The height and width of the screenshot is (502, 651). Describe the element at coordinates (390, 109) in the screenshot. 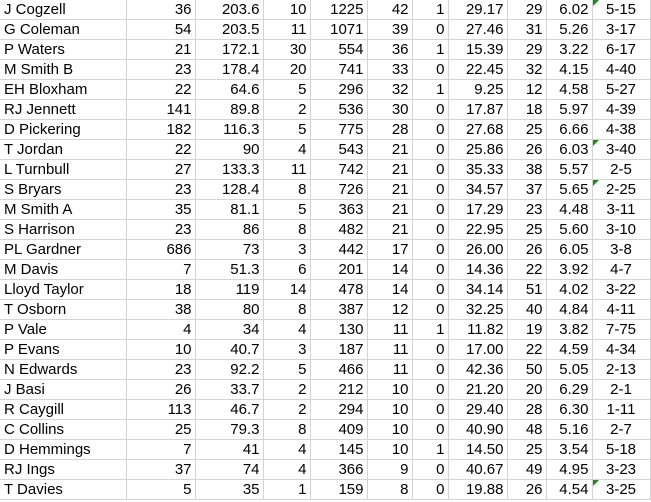

I see `stat-cell: 30` at that location.